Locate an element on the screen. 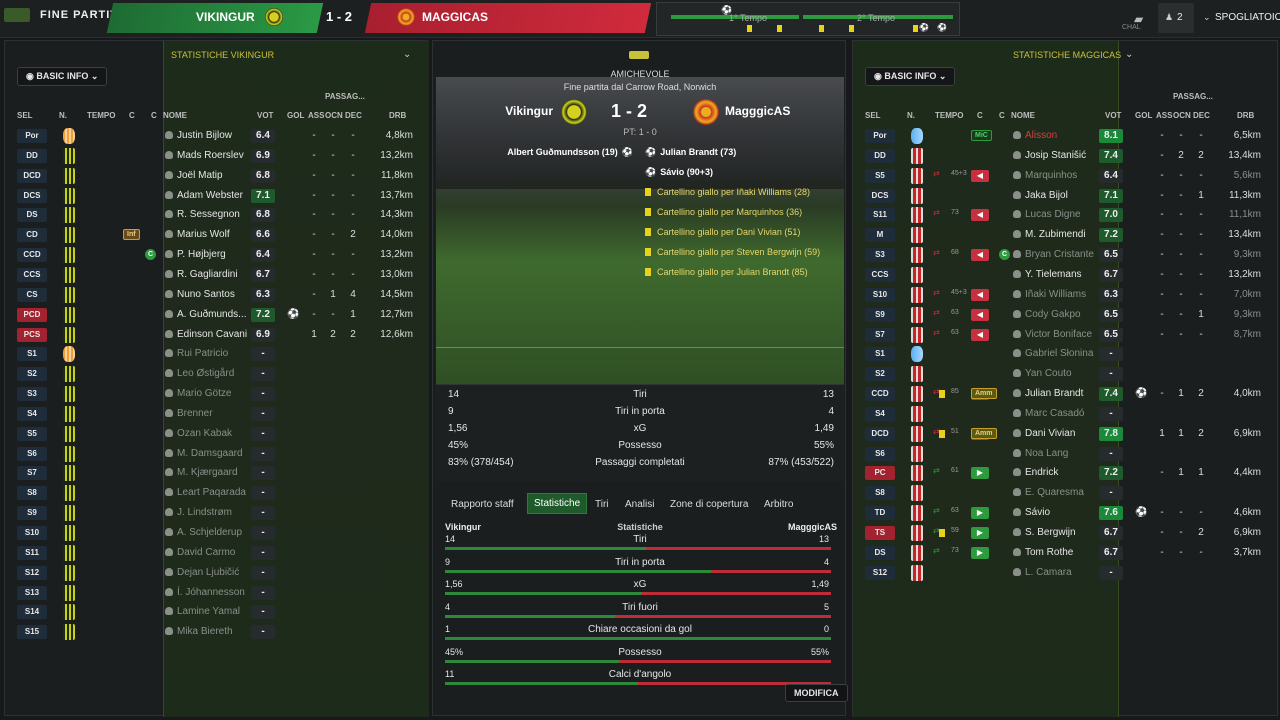 The height and width of the screenshot is (720, 1280). player-row: DCS Jaka Bijol 7.1 - - 1 11,3km is located at coordinates (1065, 196).